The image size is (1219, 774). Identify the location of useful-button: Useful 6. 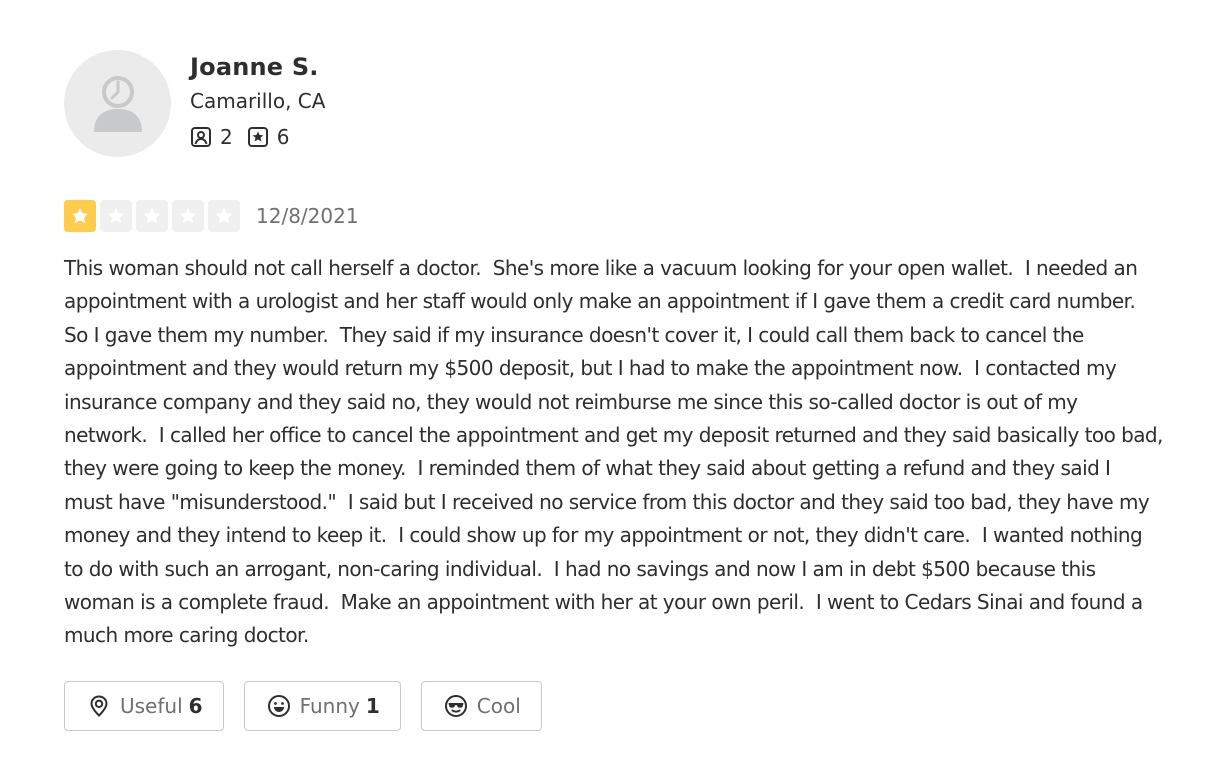
(144, 705).